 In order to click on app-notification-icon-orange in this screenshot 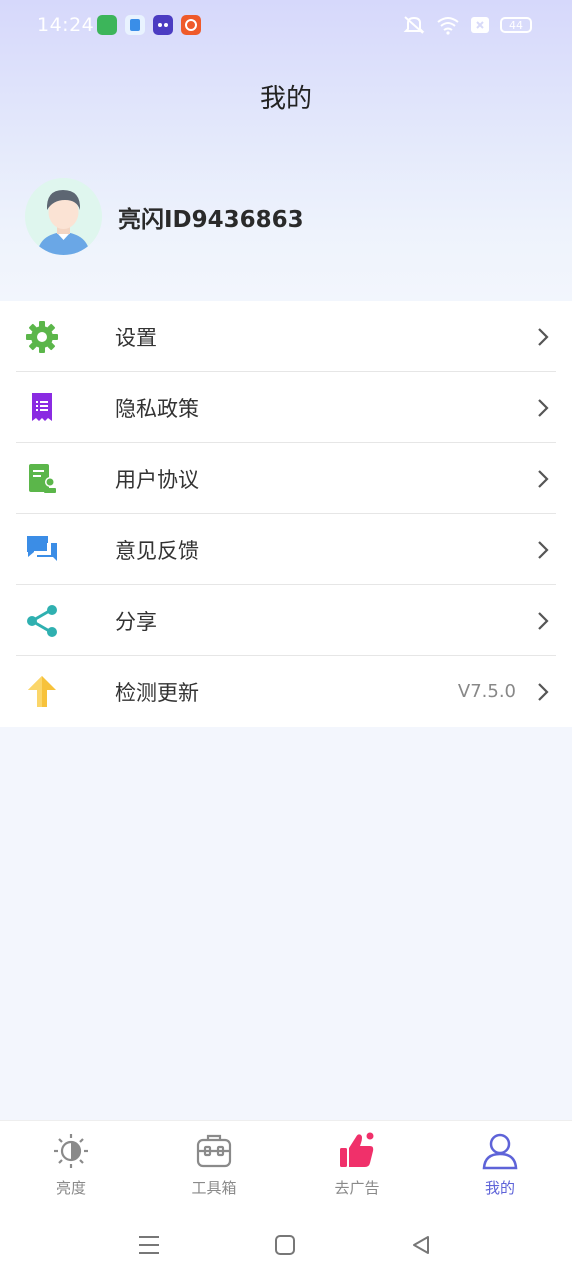, I will do `click(191, 25)`.